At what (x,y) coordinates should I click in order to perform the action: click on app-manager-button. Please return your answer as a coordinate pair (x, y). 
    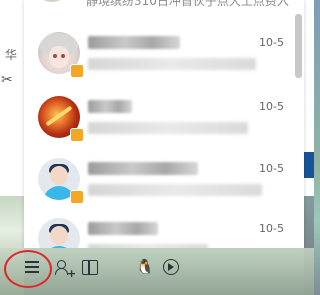
    Looking at the image, I should click on (90, 267).